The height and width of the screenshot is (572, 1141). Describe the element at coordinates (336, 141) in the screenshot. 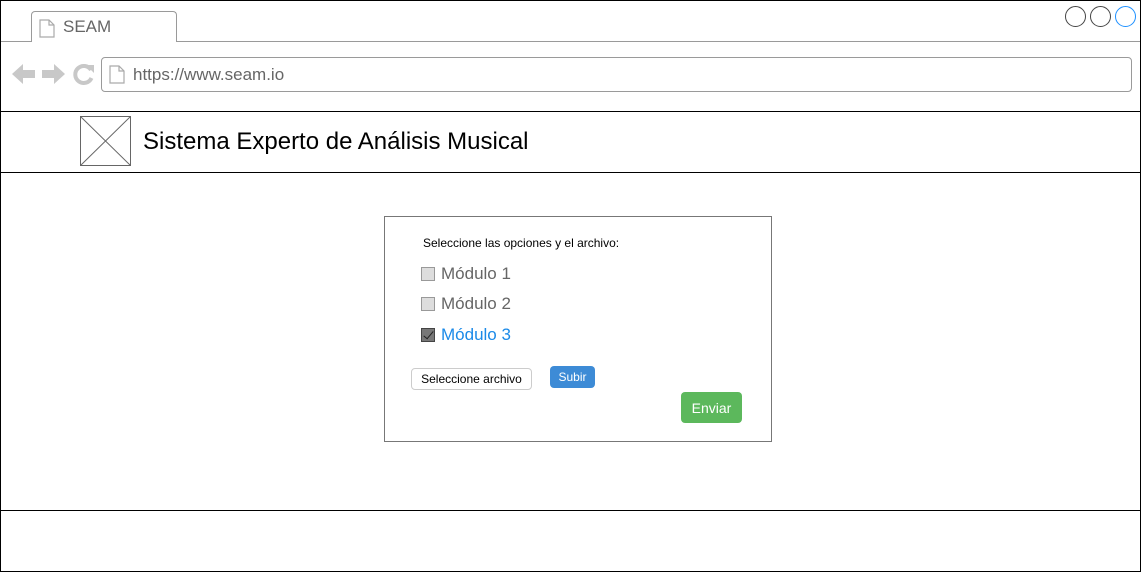

I see `page-title: Sistema Experto de Análisis Musical` at that location.